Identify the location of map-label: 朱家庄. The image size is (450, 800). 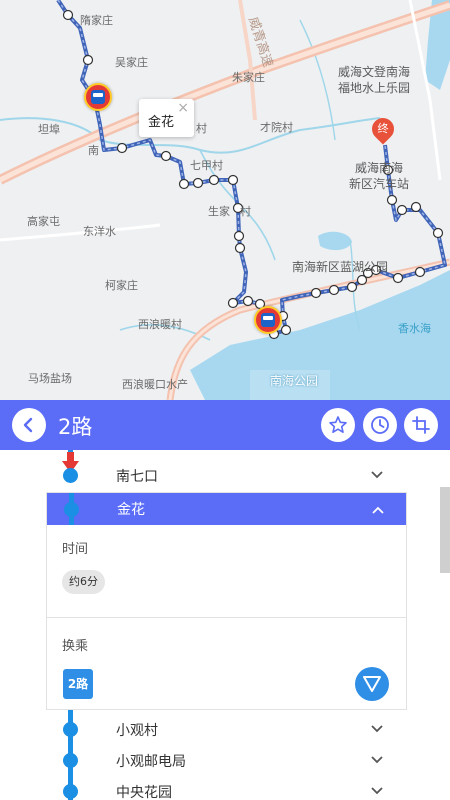
(248, 77).